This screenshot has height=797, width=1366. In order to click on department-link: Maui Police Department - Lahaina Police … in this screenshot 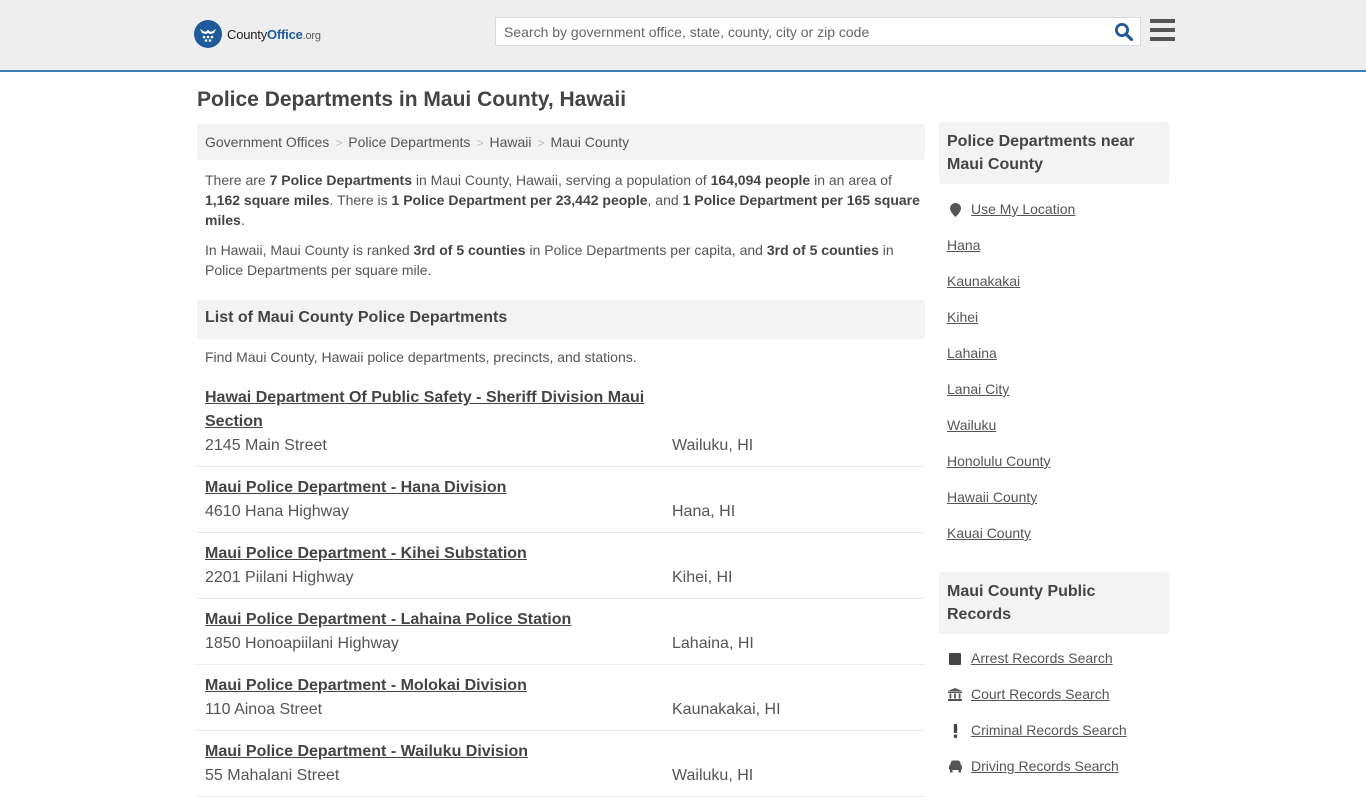, I will do `click(430, 620)`.